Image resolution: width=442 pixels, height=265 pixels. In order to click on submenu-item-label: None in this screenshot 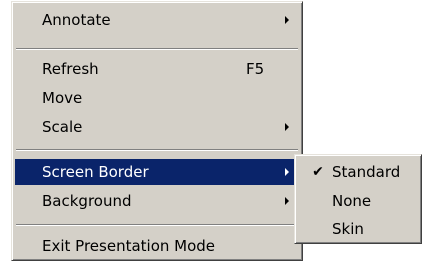, I will do `click(352, 201)`.